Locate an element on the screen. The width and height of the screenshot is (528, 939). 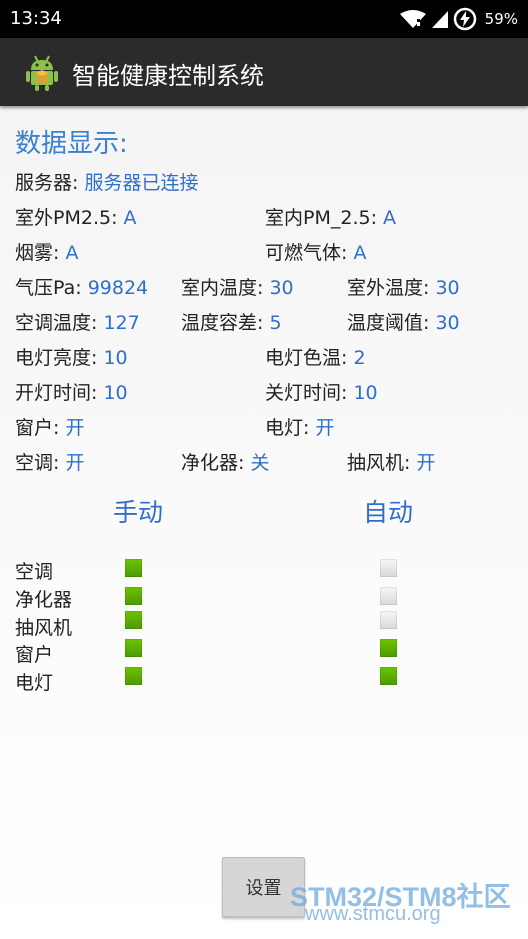
ac-temp-field: 空调温度: 127 is located at coordinates (77, 321).